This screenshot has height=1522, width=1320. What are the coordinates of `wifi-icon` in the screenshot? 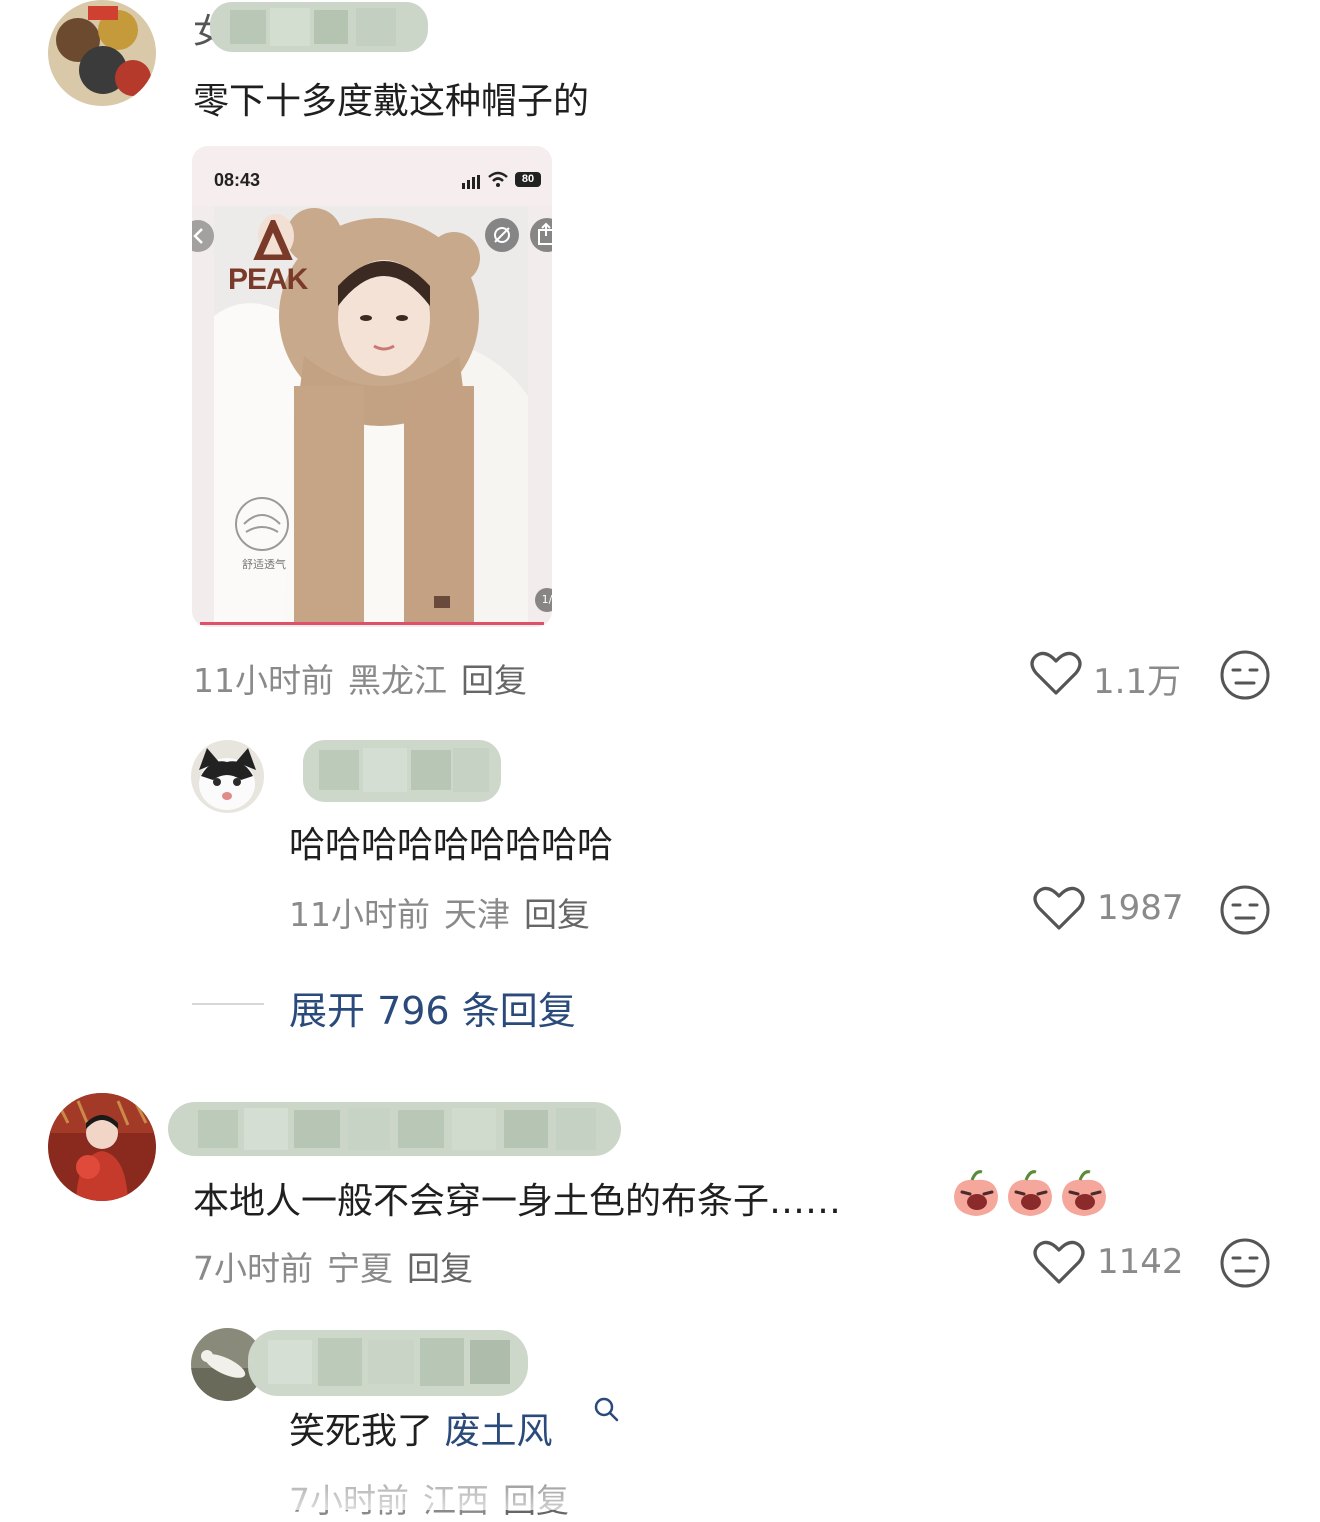 It's located at (498, 181).